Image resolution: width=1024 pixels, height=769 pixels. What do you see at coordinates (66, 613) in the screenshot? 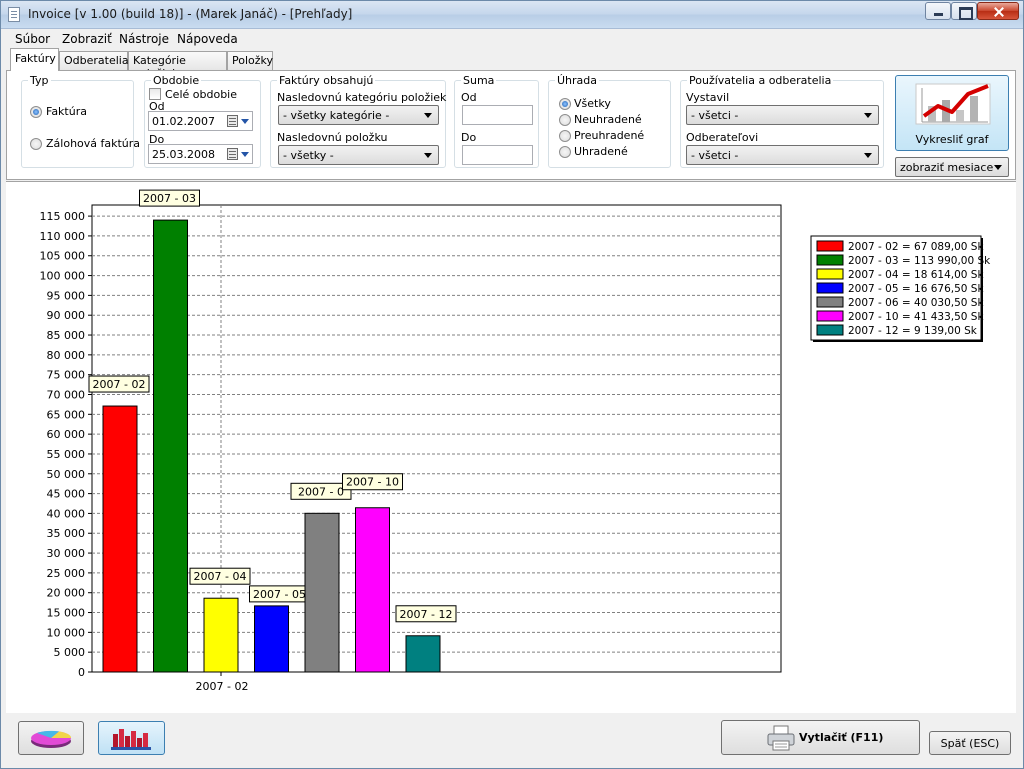
I see `y-tick-label: 15 000` at bounding box center [66, 613].